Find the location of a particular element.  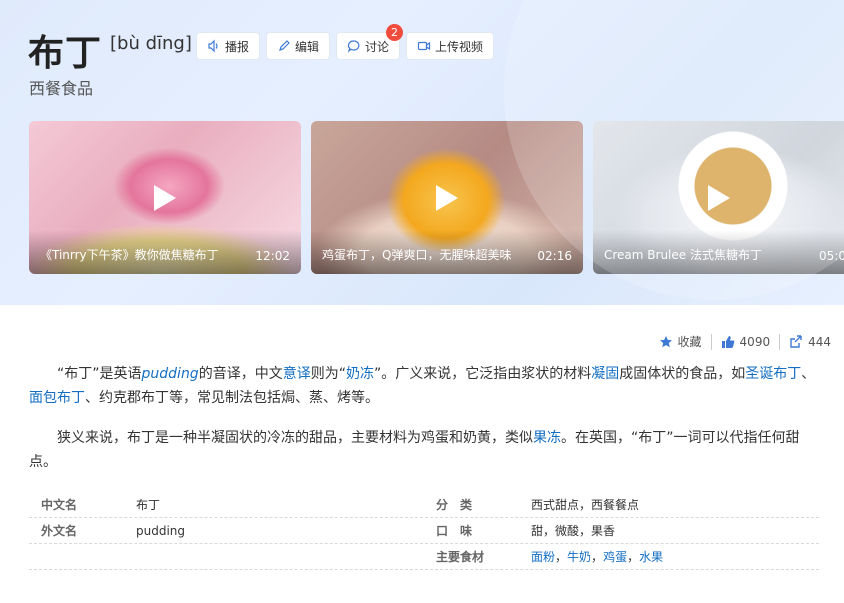

infobox-value: 布丁 is located at coordinates (148, 505).